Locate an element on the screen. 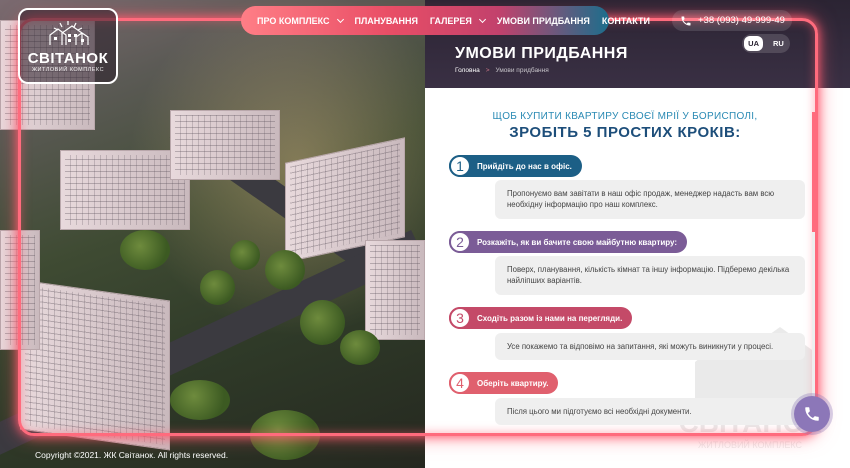  nav-item-about: ПРО КОМПЛЕКС is located at coordinates (300, 20).